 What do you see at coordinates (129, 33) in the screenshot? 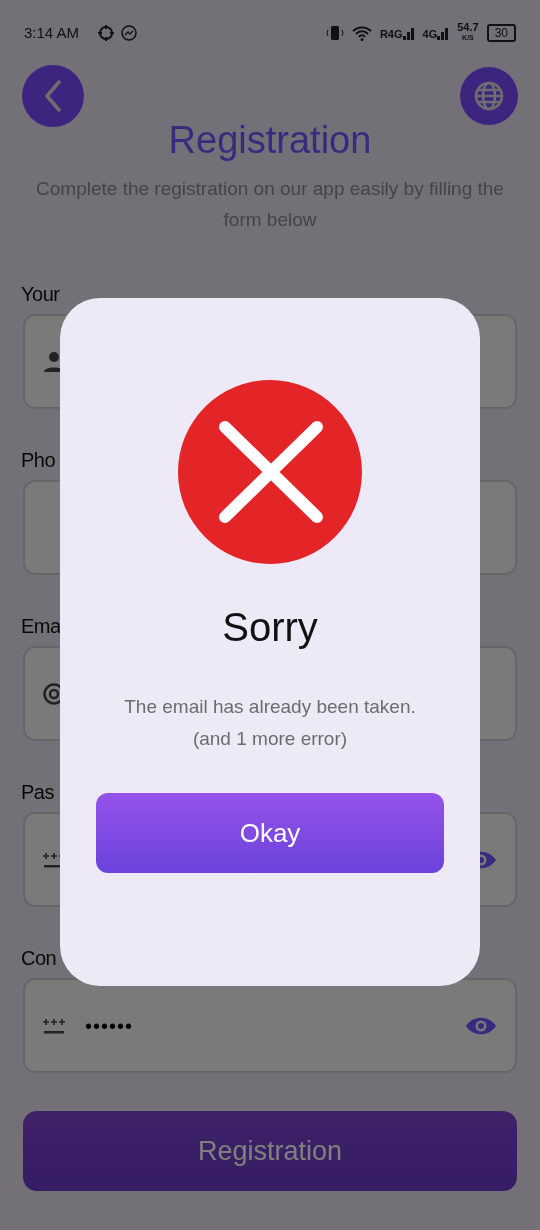
I see `messenger-icon` at bounding box center [129, 33].